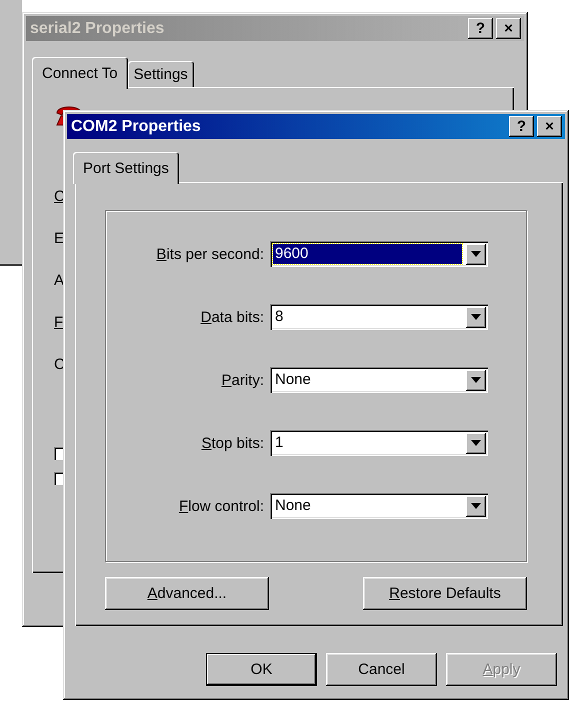  Describe the element at coordinates (59, 281) in the screenshot. I see `label-text: A` at that location.